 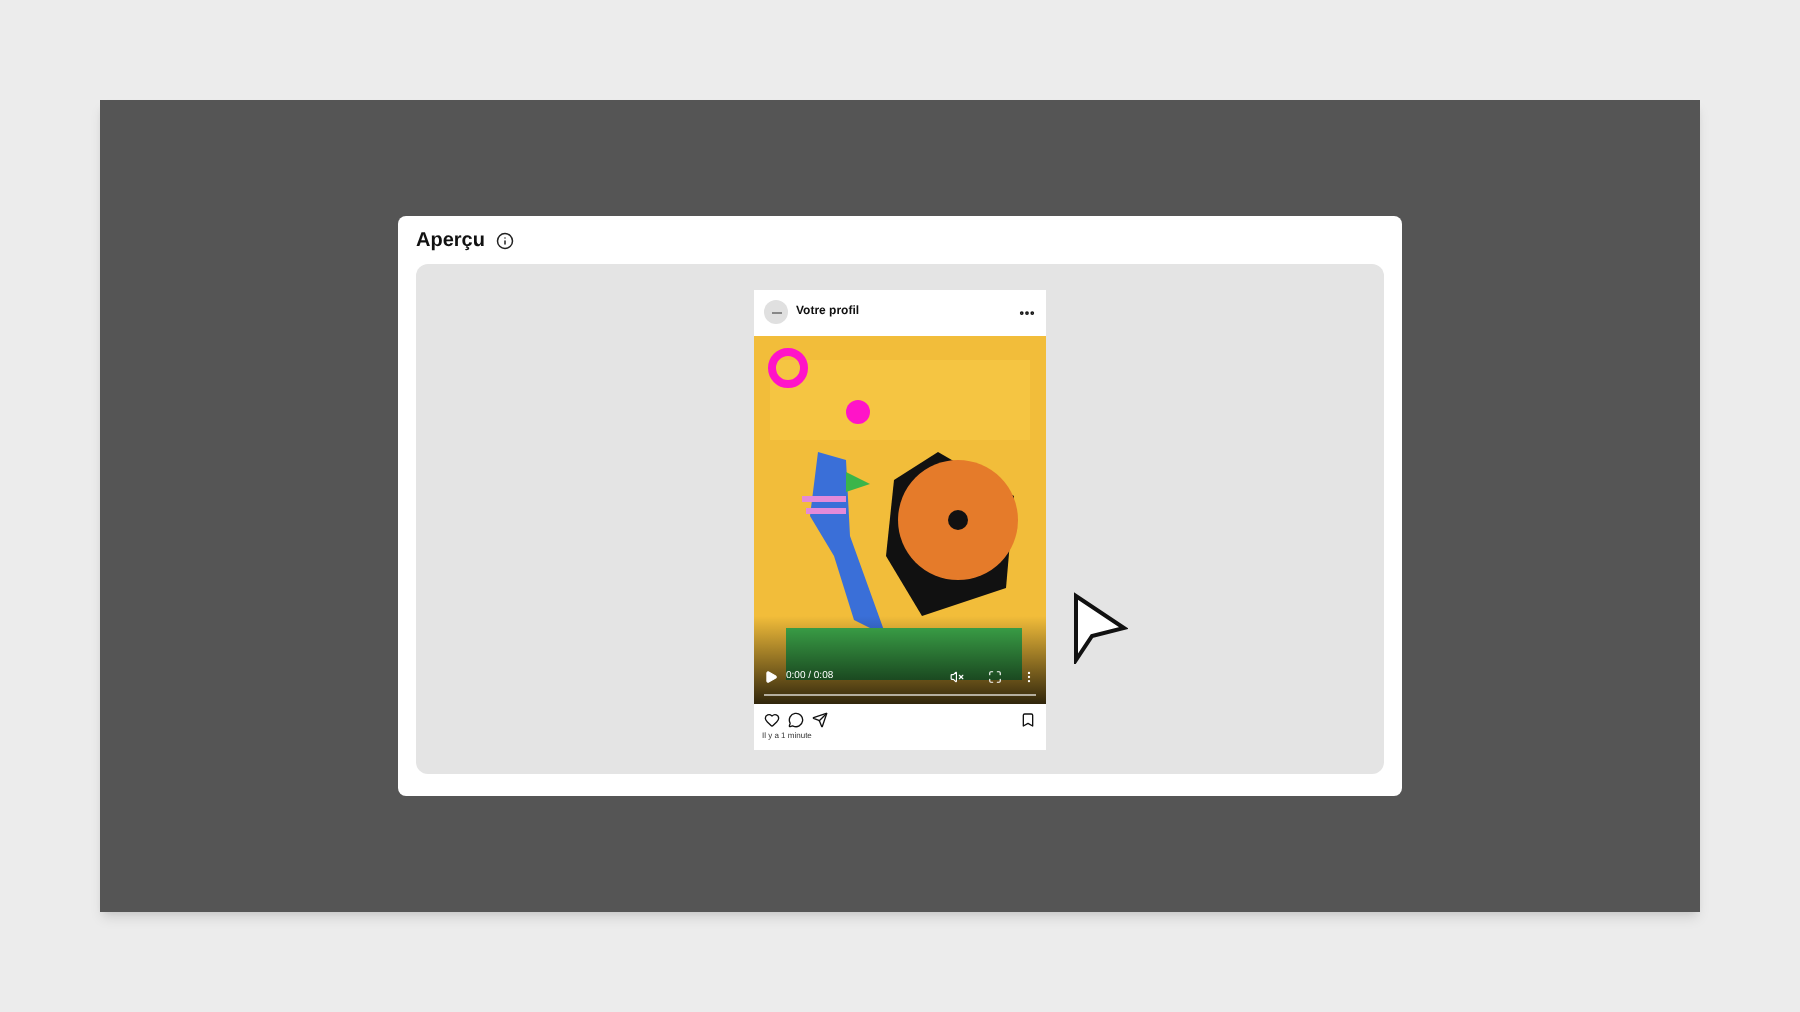 What do you see at coordinates (776, 312) in the screenshot?
I see `avatar` at bounding box center [776, 312].